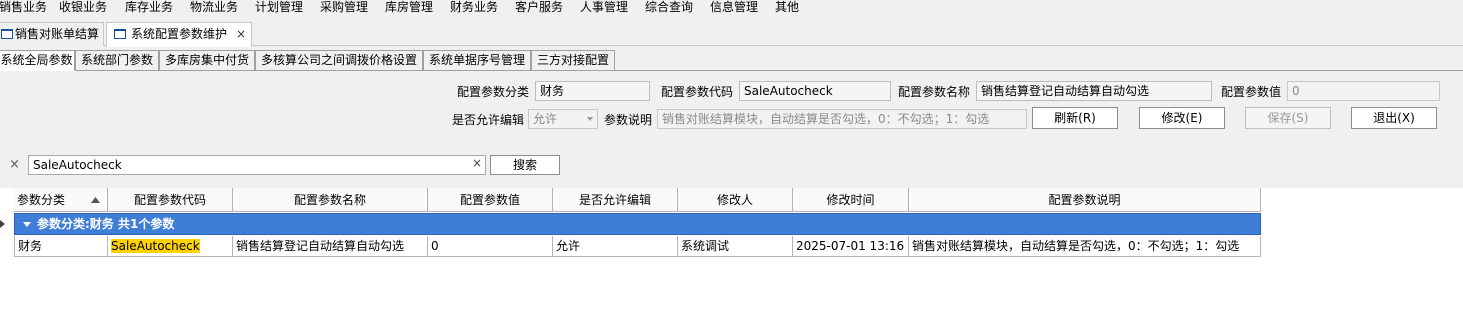 Image resolution: width=1463 pixels, height=311 pixels. I want to click on table-cell-value: 0, so click(490, 246).